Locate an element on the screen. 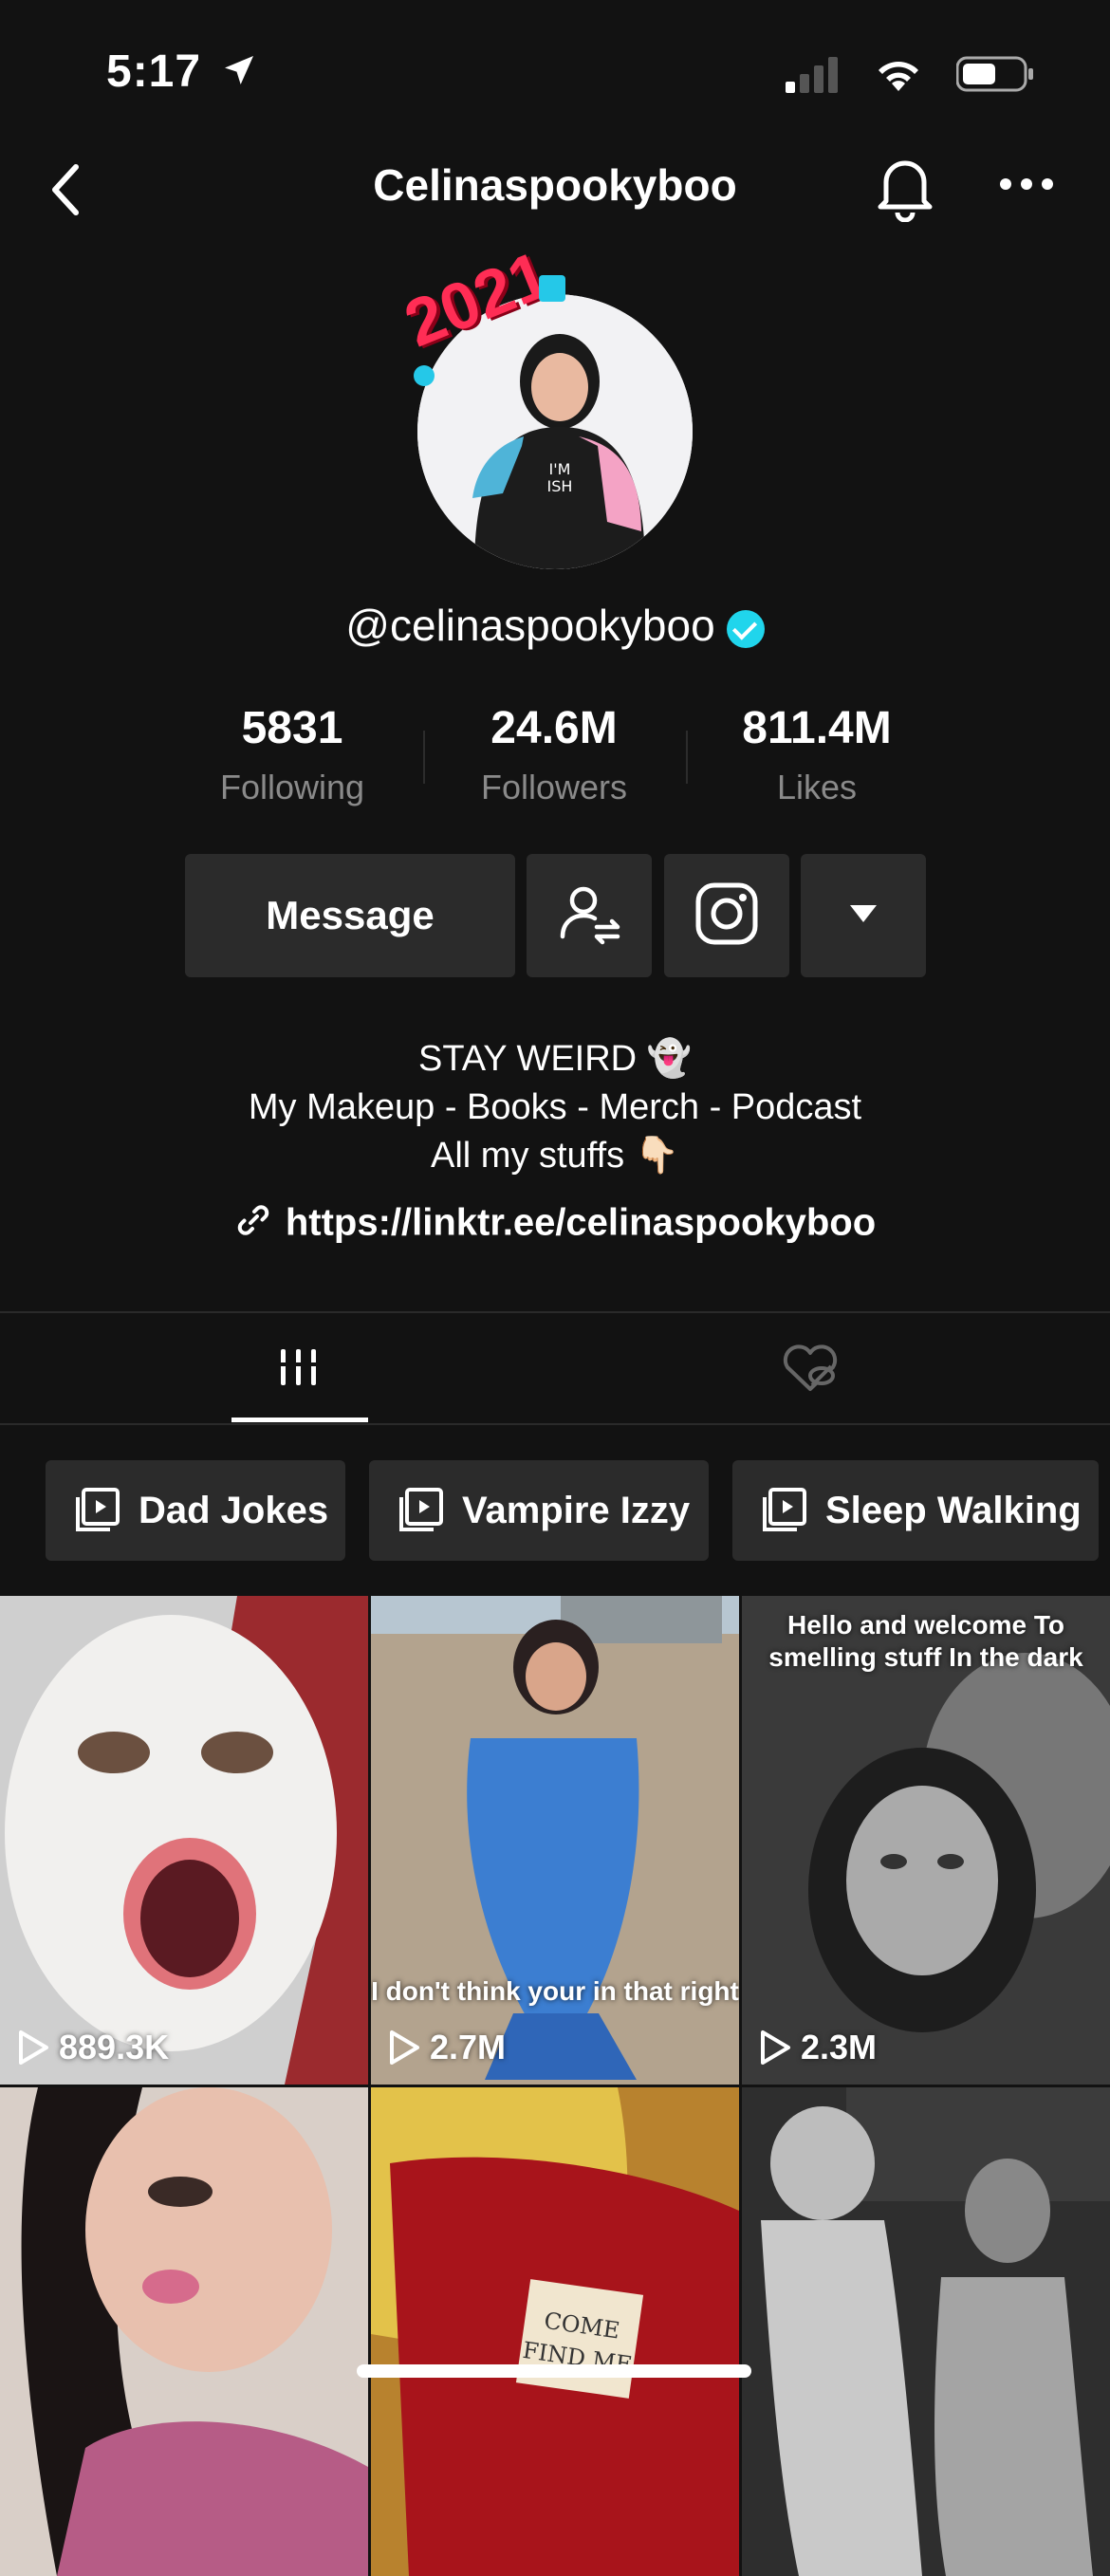  notification-bell-button is located at coordinates (905, 190).